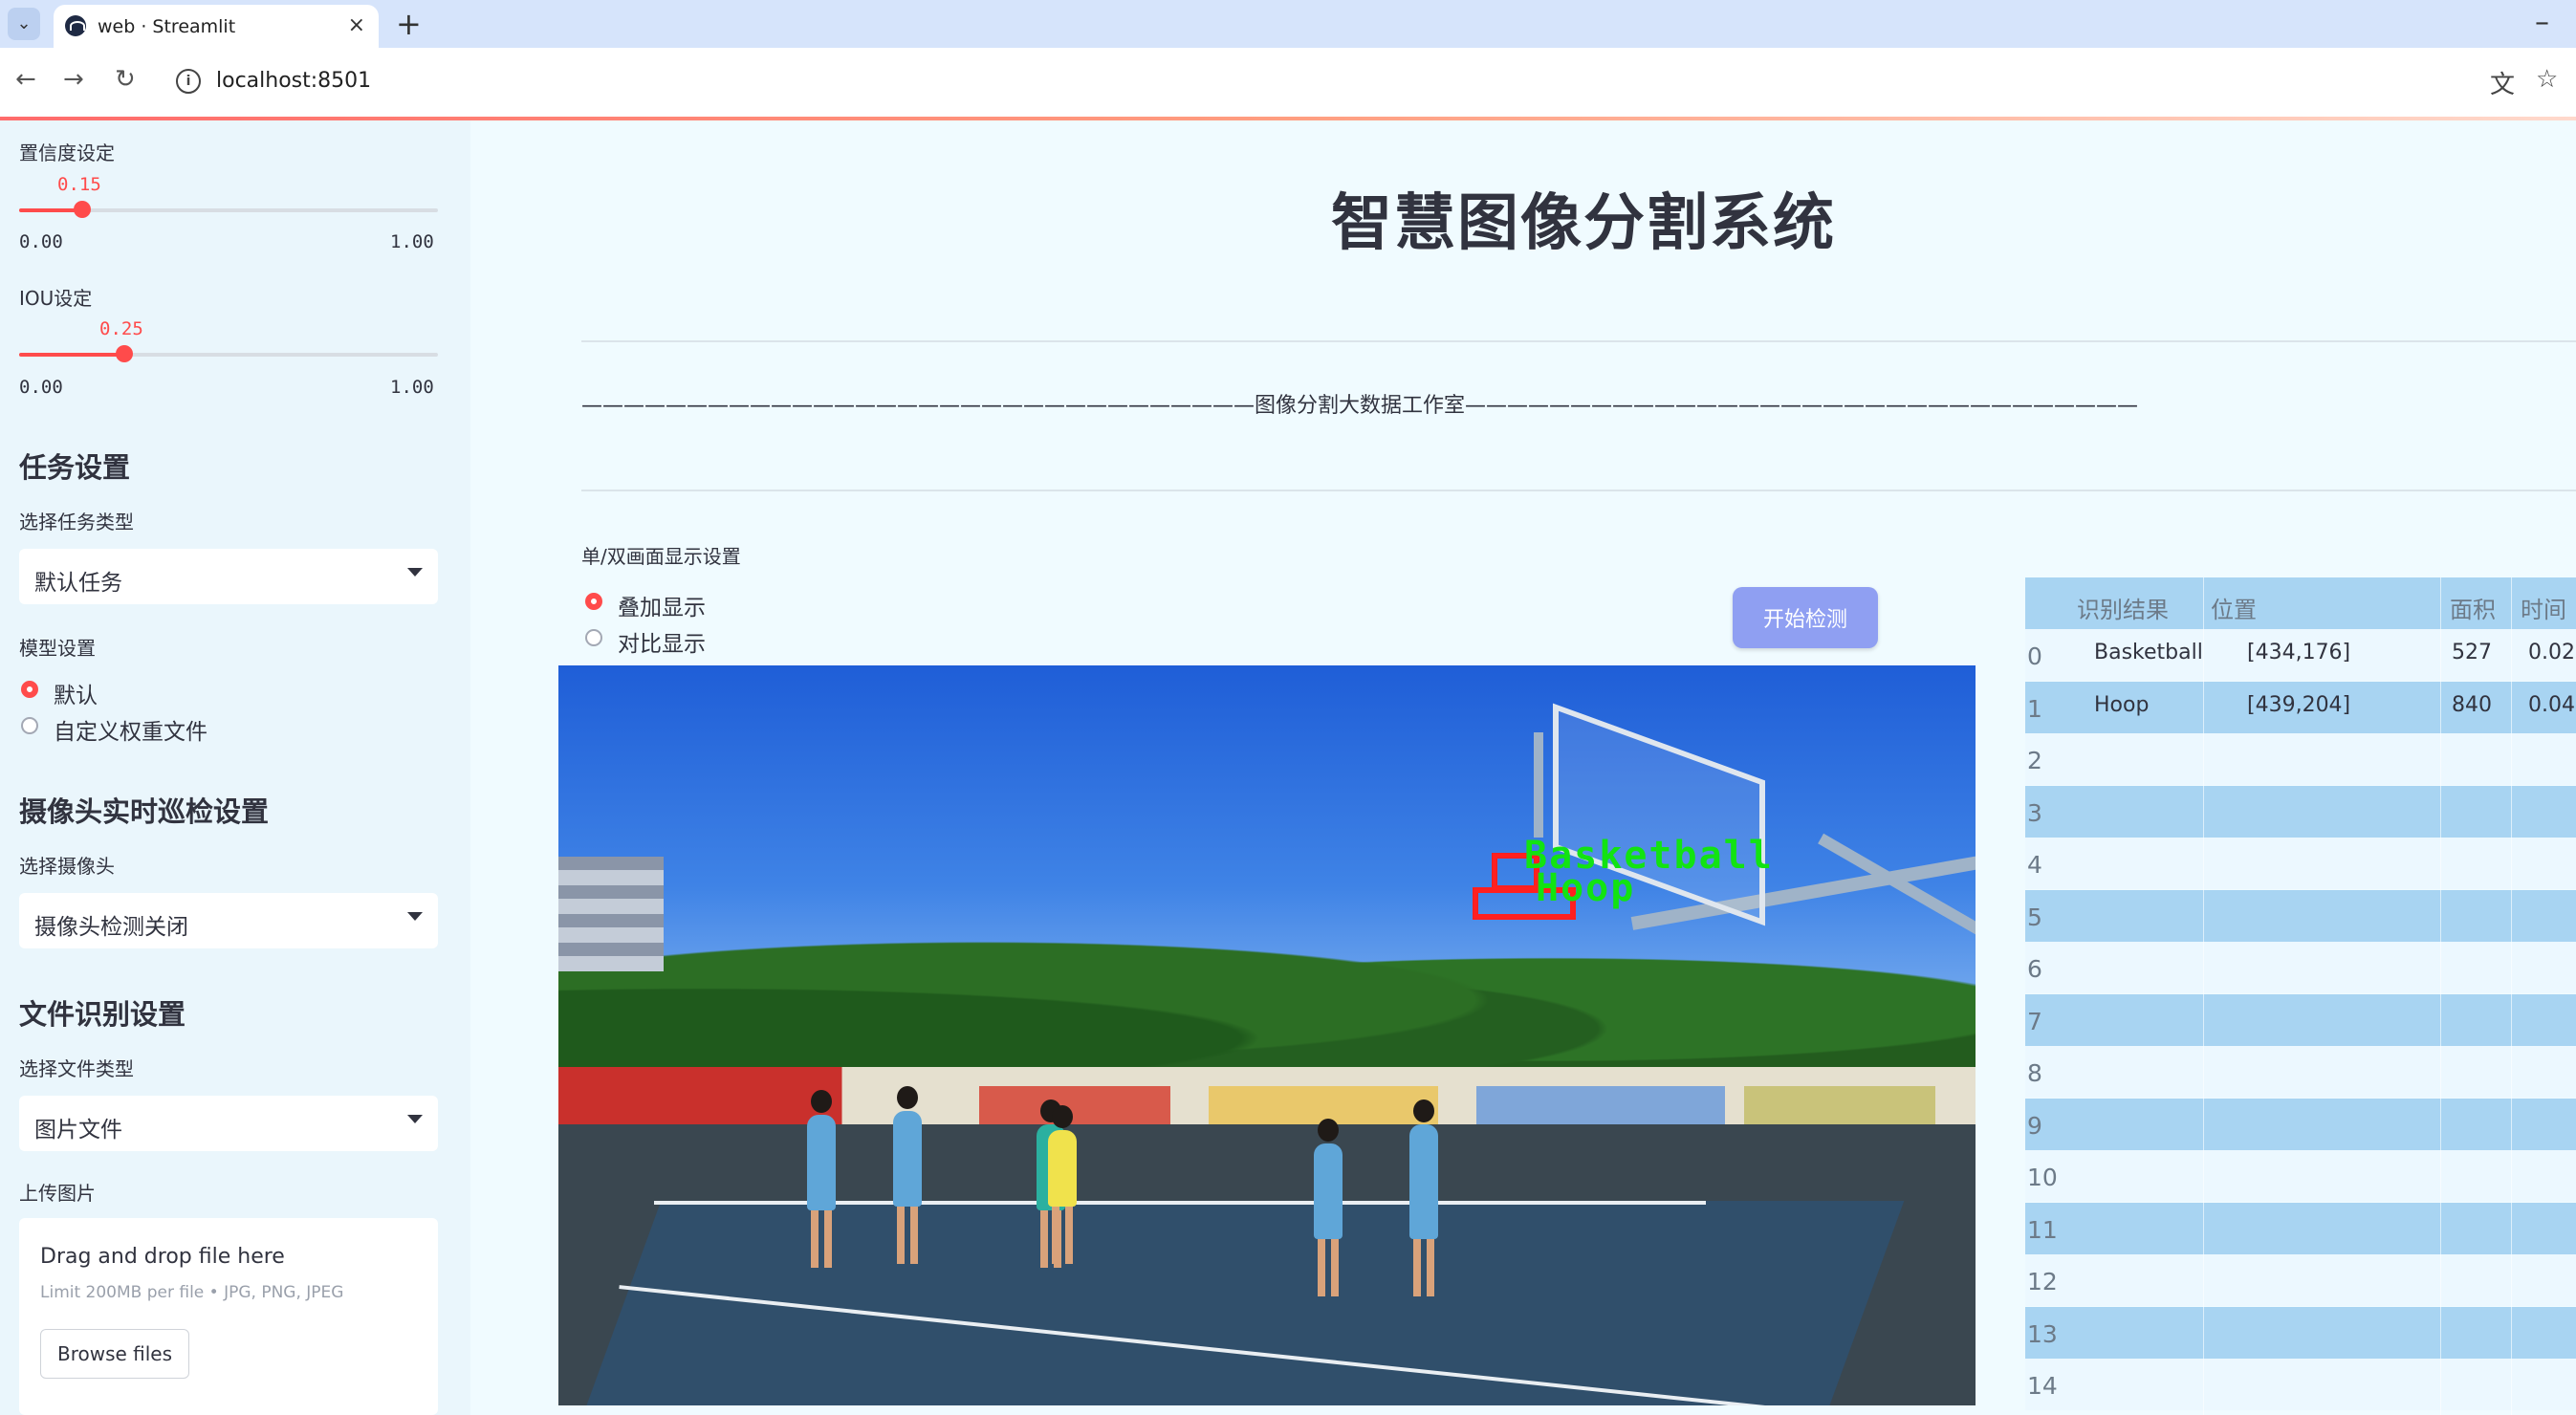 This screenshot has width=2576, height=1415. What do you see at coordinates (2551, 704) in the screenshot?
I see `cell-time: 0.04` at bounding box center [2551, 704].